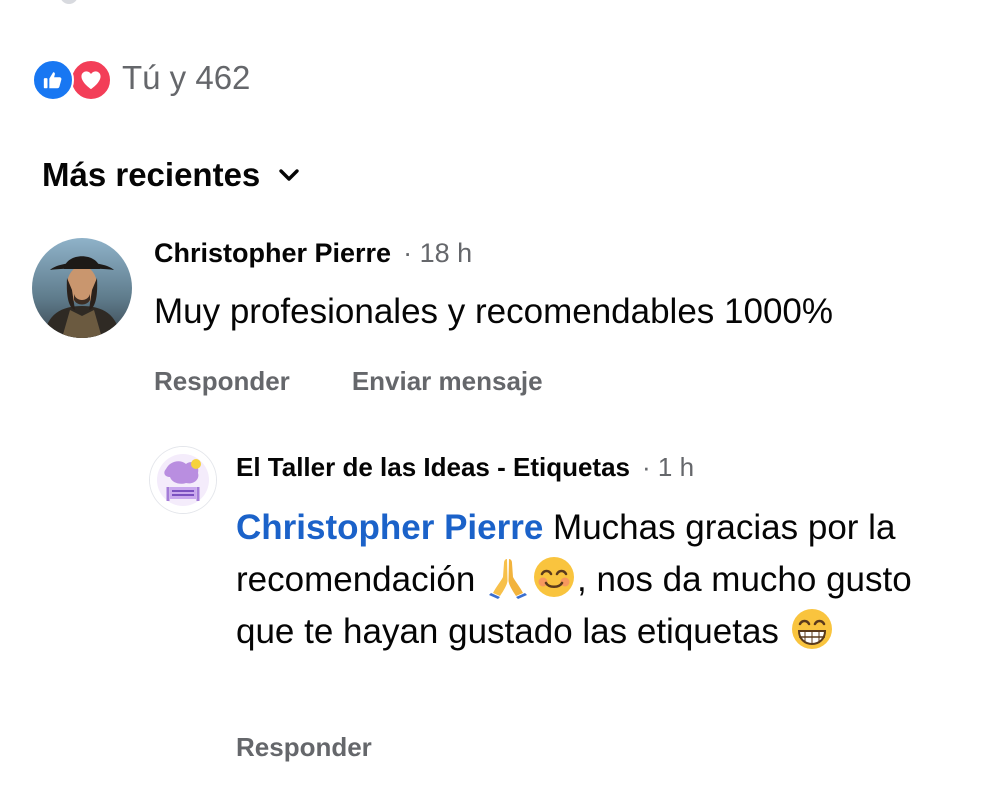 The width and height of the screenshot is (1000, 799). What do you see at coordinates (289, 175) in the screenshot?
I see `chevron-down-icon` at bounding box center [289, 175].